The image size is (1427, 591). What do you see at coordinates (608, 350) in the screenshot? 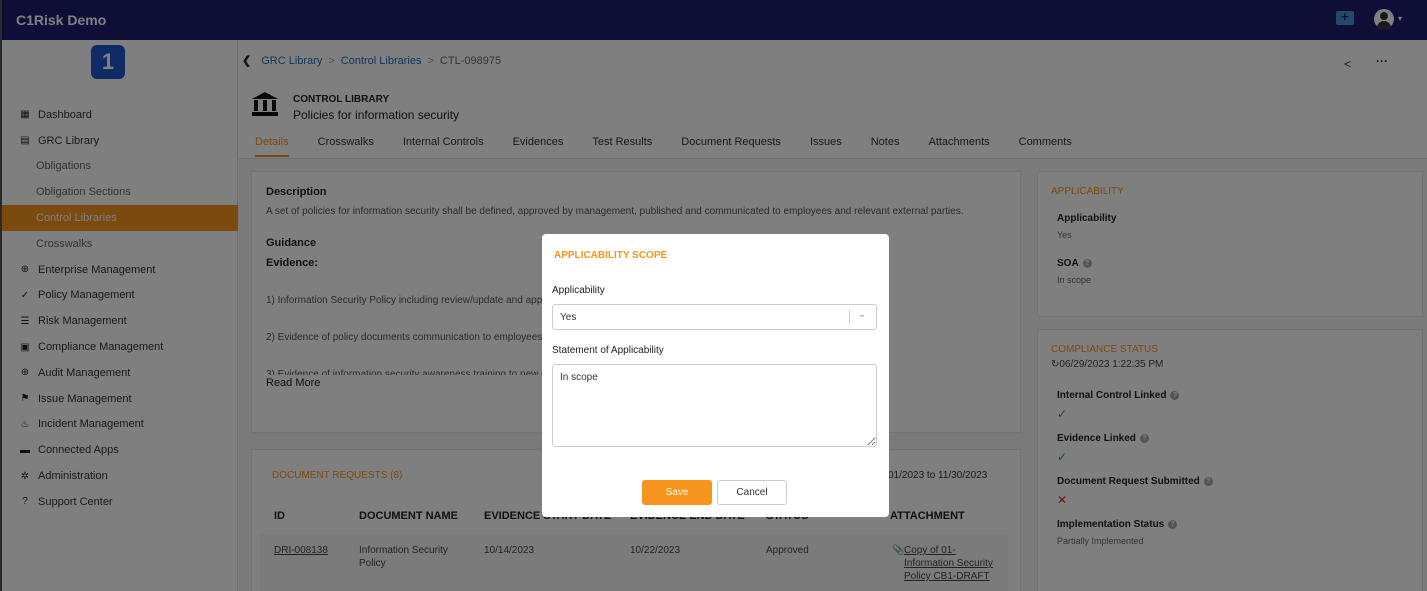
I see `soa-field-label: Statement of Applicability` at bounding box center [608, 350].